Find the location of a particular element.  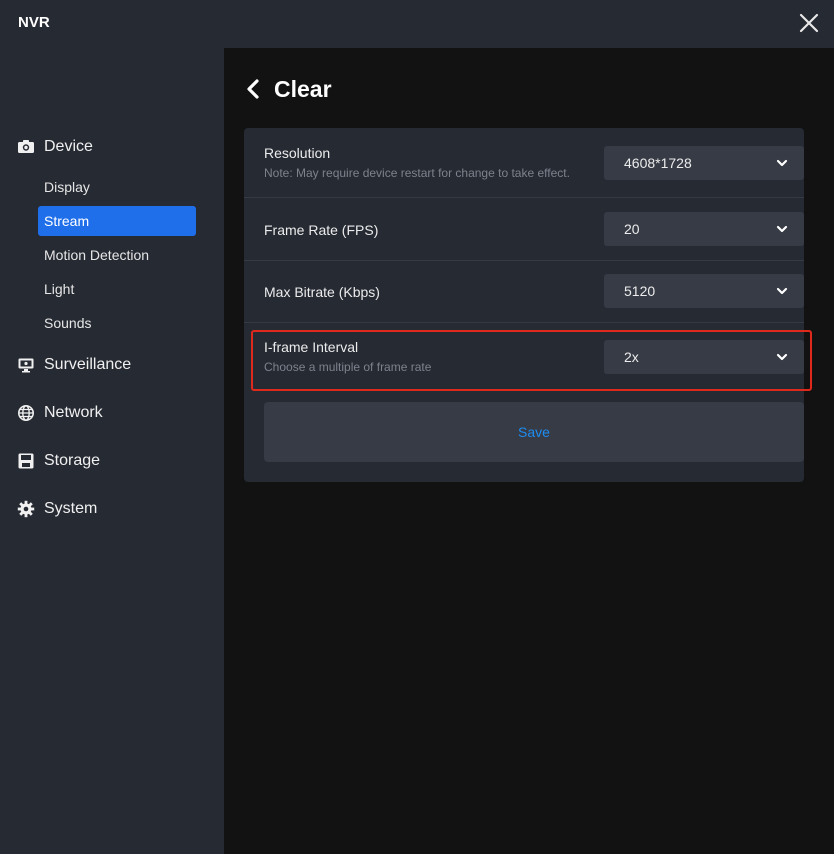

chevron-left-icon is located at coordinates (255, 89).